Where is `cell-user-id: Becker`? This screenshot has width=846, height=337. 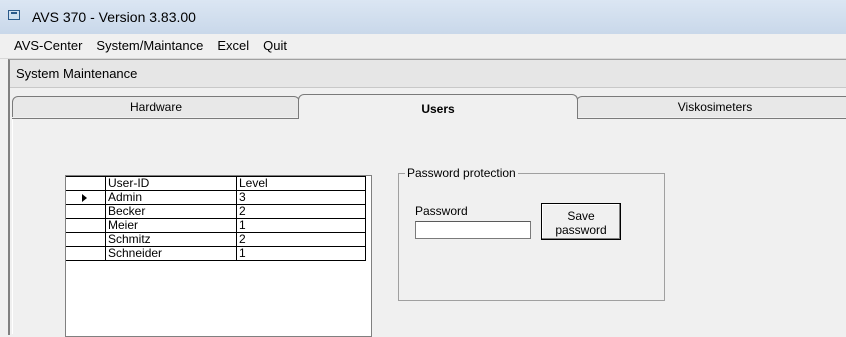 cell-user-id: Becker is located at coordinates (171, 211).